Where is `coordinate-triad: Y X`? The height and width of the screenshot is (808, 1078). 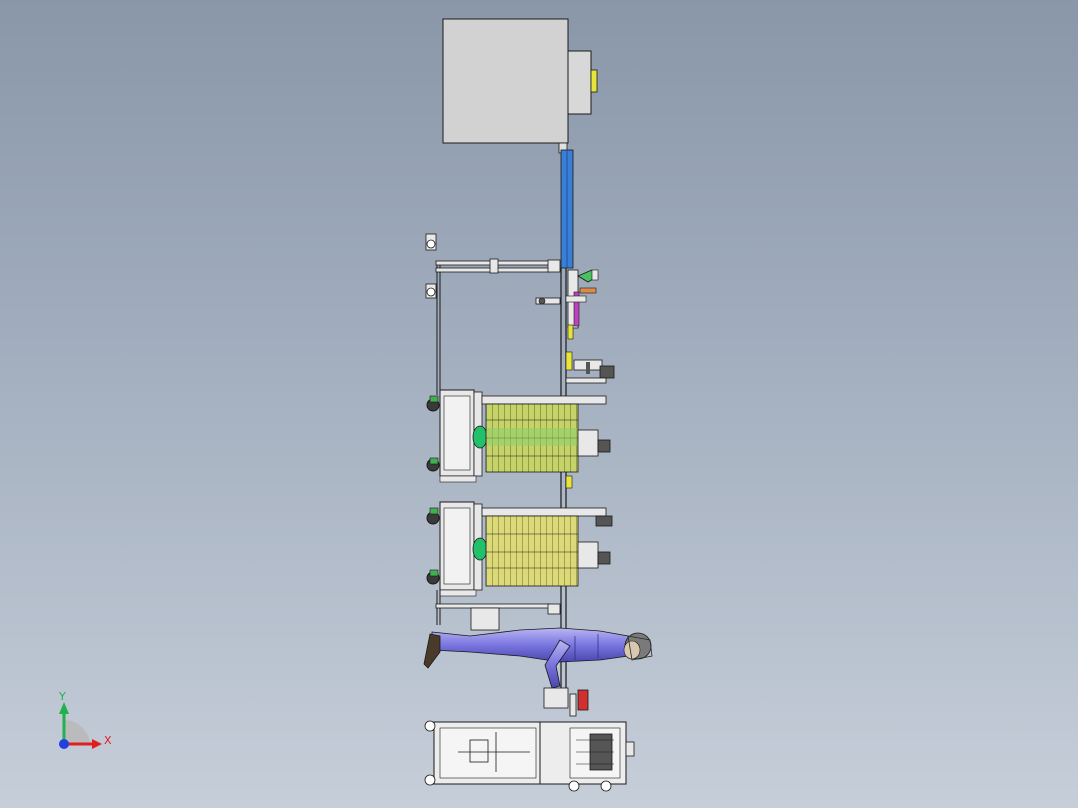
coordinate-triad: Y X is located at coordinates (85, 719).